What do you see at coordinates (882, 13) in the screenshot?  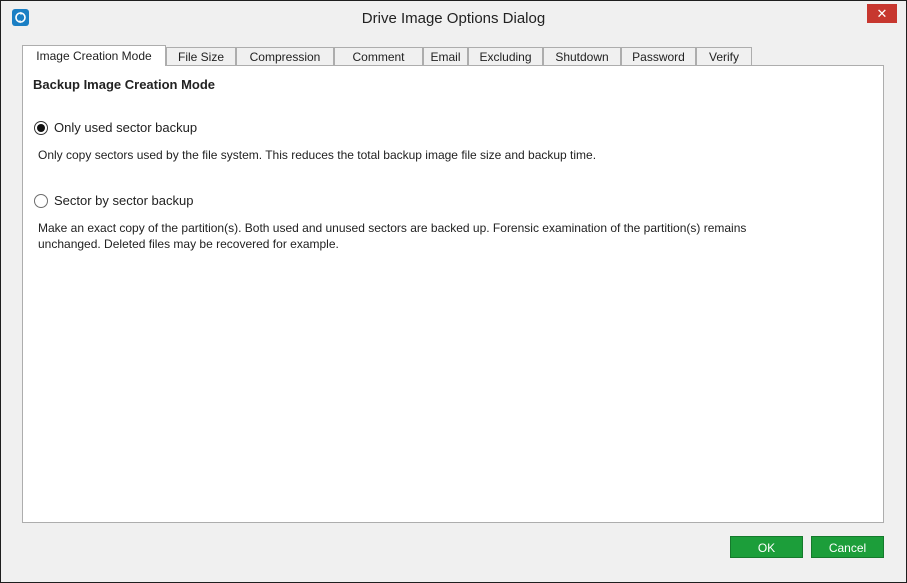 I see `close-button: ✕` at bounding box center [882, 13].